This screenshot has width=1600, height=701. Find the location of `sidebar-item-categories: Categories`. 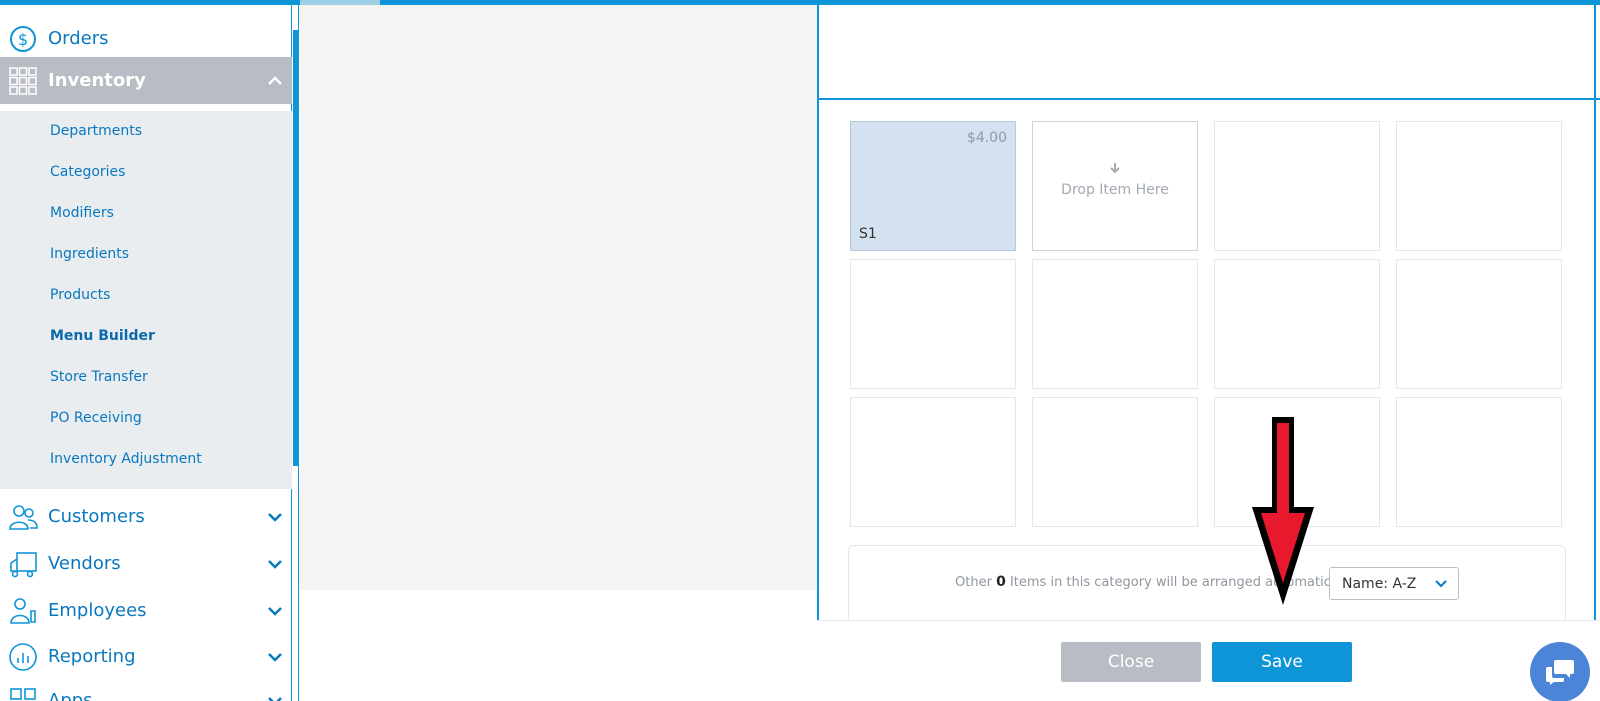

sidebar-item-categories: Categories is located at coordinates (87, 172).